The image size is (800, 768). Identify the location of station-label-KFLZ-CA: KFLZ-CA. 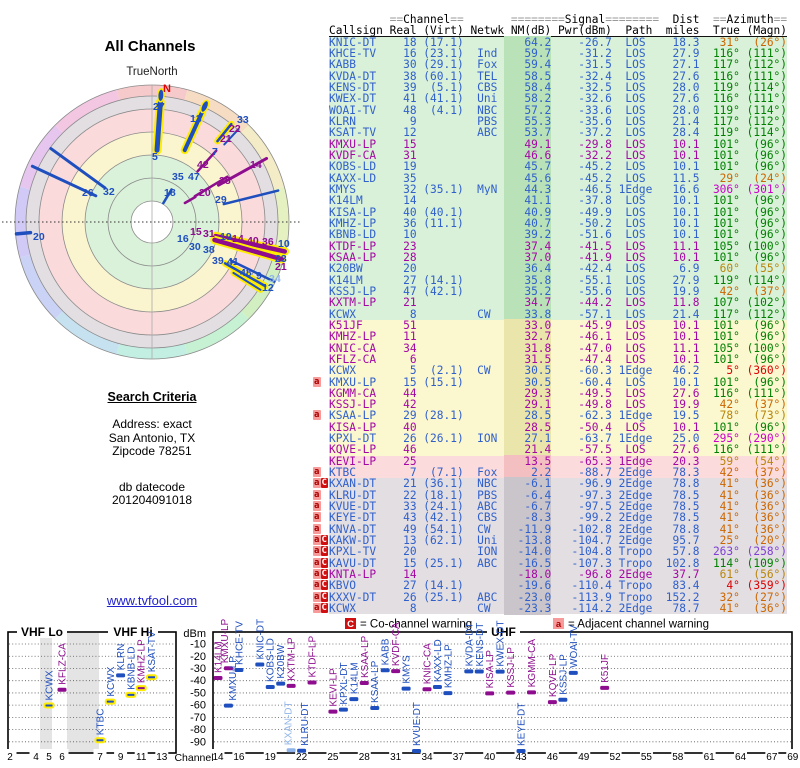
(63, 664).